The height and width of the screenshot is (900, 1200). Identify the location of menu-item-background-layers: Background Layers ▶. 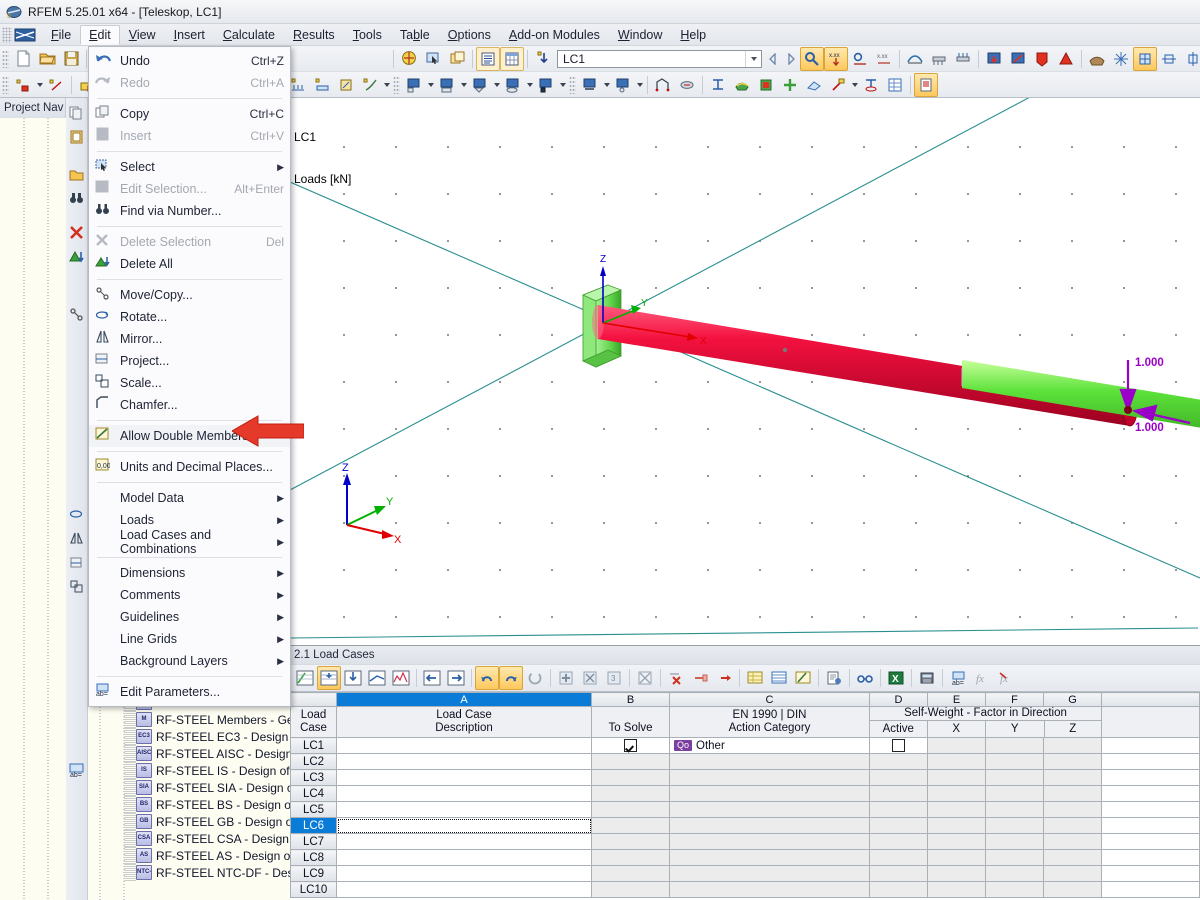
(189, 661).